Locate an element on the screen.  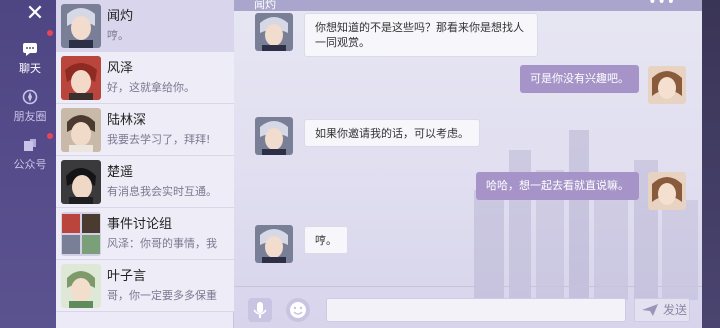
main-nav: ✕ 聊天 朋友圈 公众号 is located at coordinates (28, 164).